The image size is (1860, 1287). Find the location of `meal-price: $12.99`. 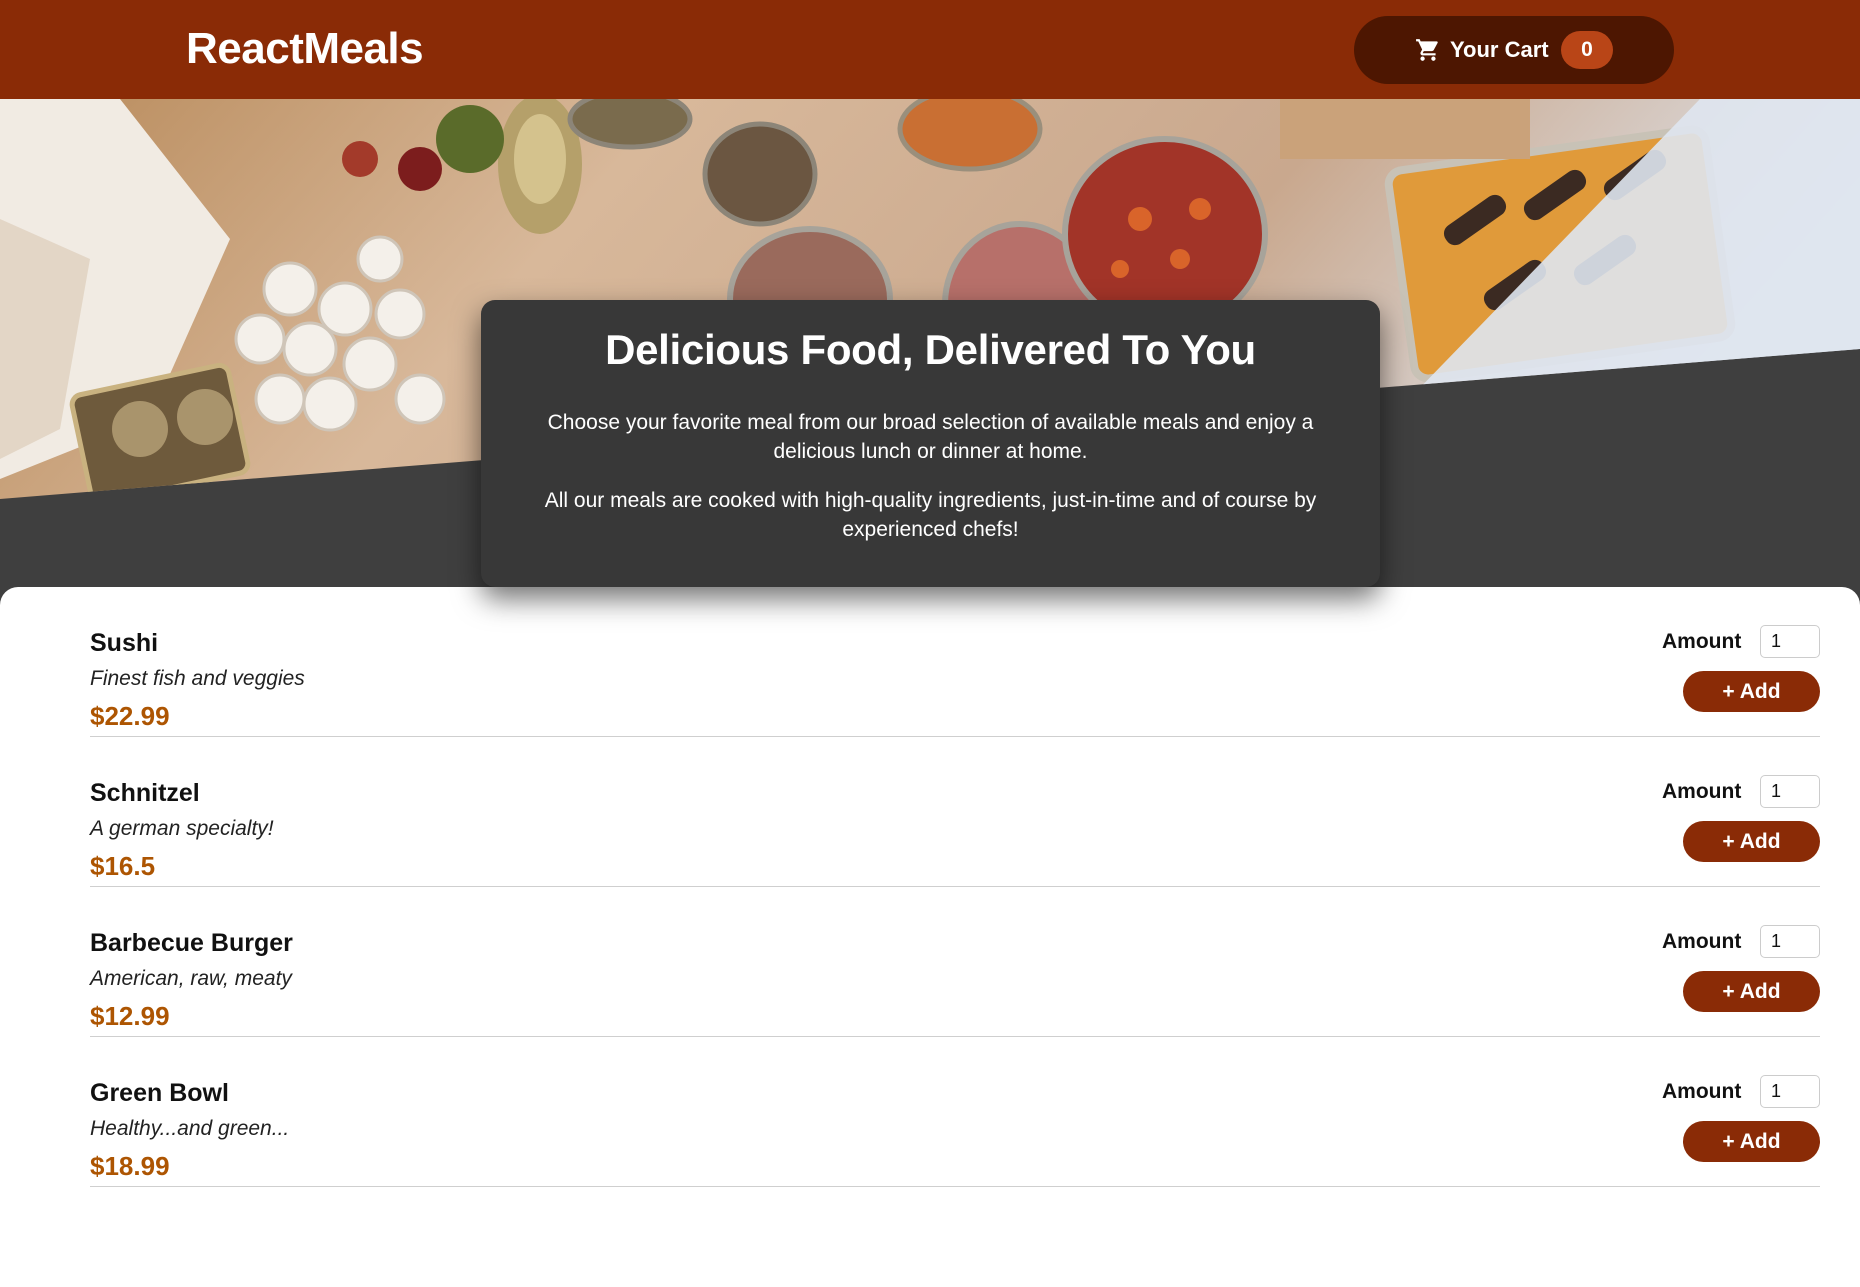

meal-price: $12.99 is located at coordinates (130, 1016).